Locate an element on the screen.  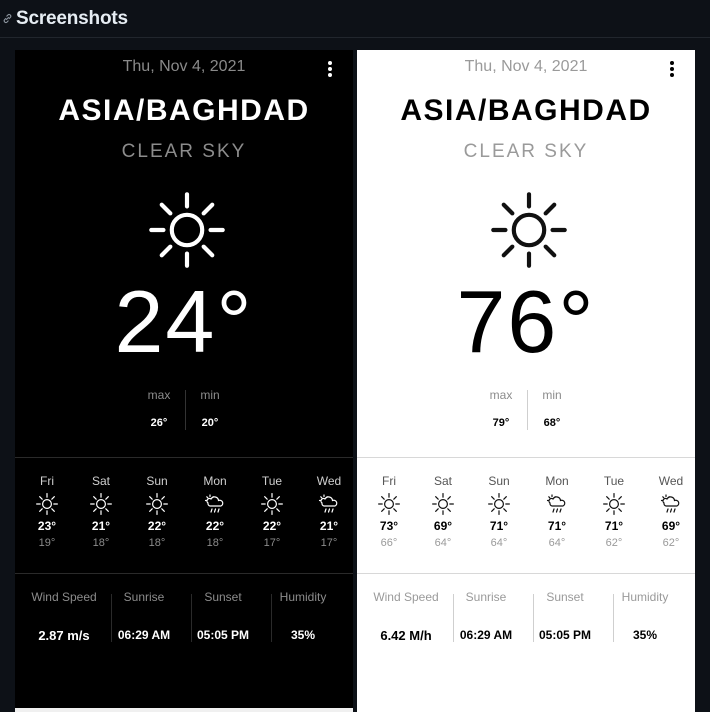
min-temp: 68° is located at coordinates (552, 423).